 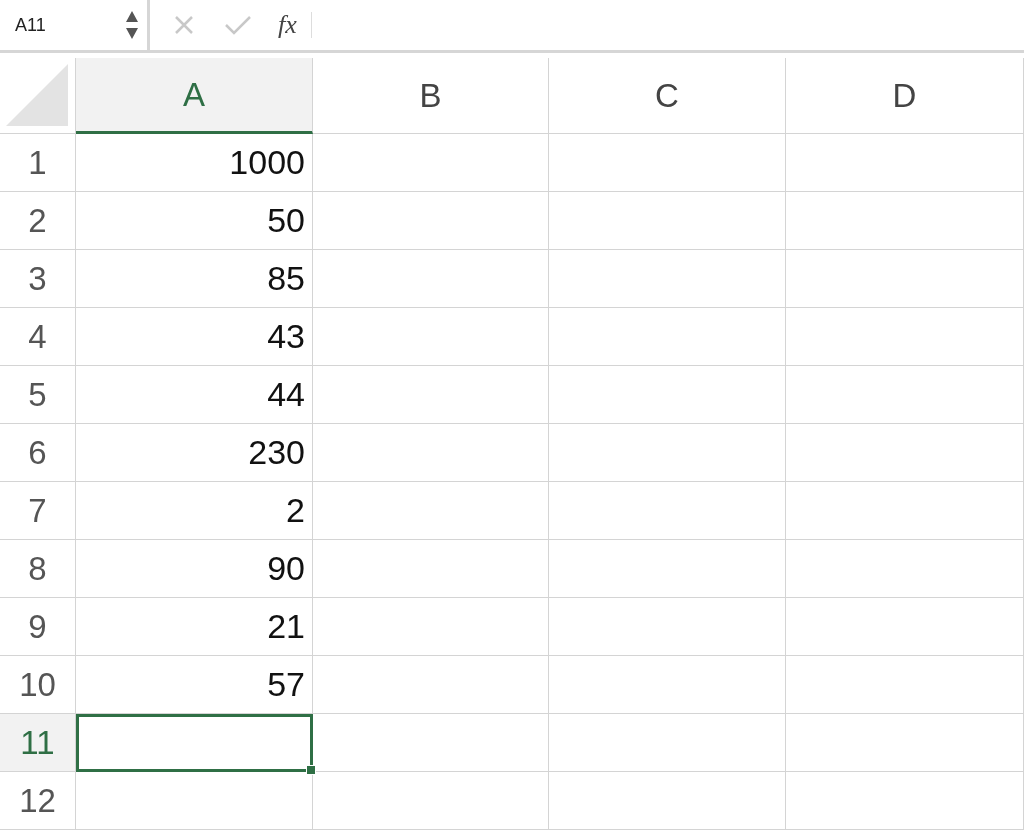 What do you see at coordinates (194, 337) in the screenshot?
I see `table-cell: 43` at bounding box center [194, 337].